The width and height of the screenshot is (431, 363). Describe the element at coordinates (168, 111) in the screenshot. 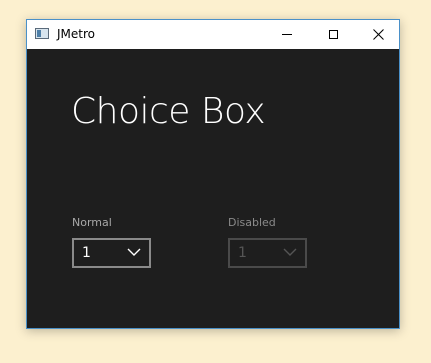

I see `page-title: Choice Box` at that location.